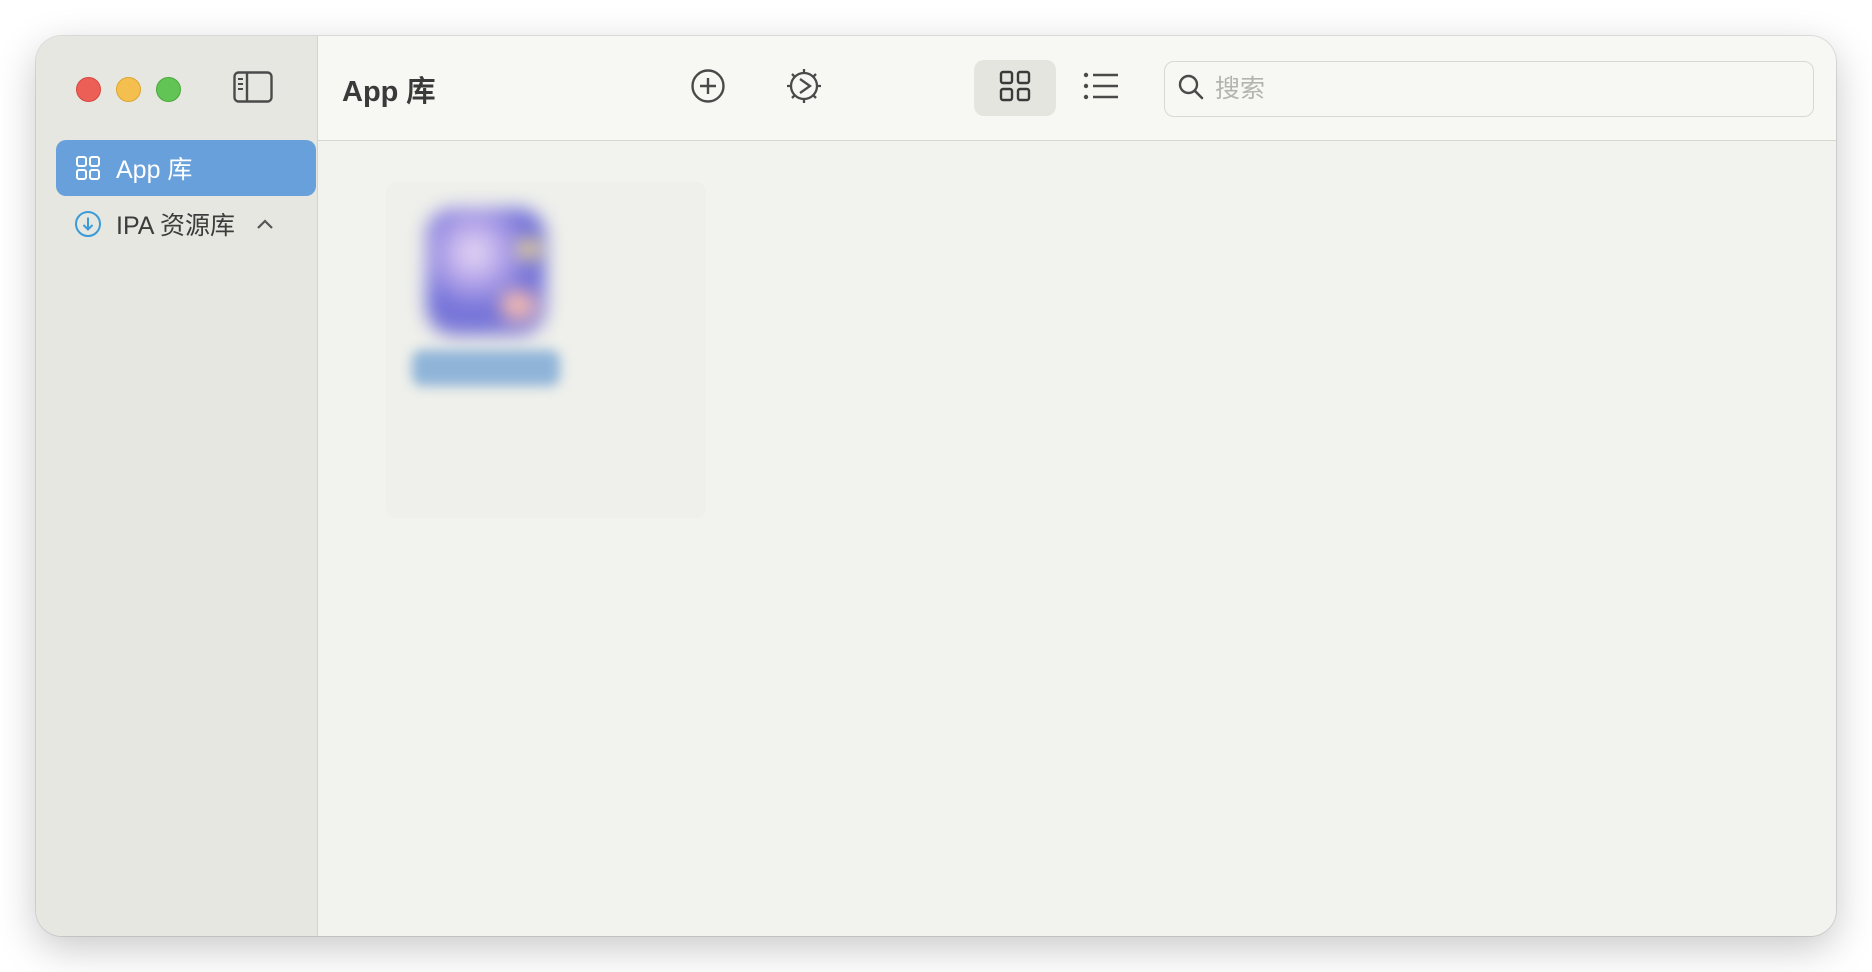 The width and height of the screenshot is (1872, 972). I want to click on sidebar-toggle-button, so click(253, 89).